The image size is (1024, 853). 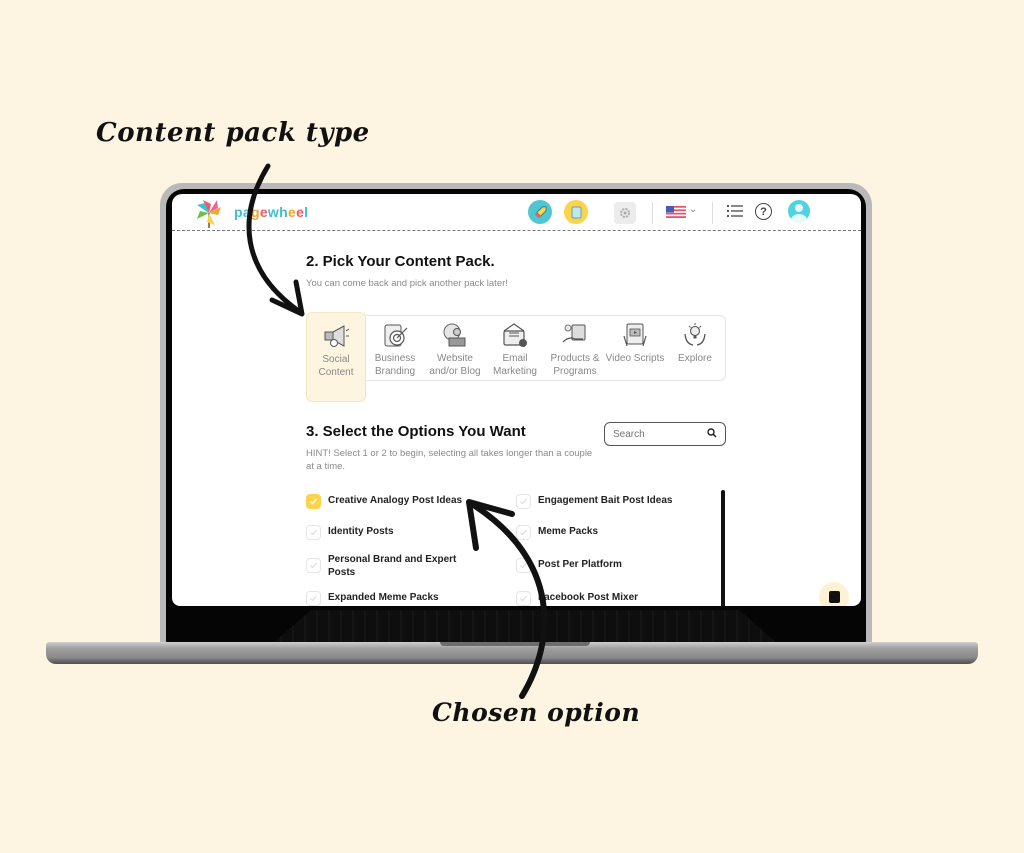 What do you see at coordinates (712, 433) in the screenshot?
I see `search-icon` at bounding box center [712, 433].